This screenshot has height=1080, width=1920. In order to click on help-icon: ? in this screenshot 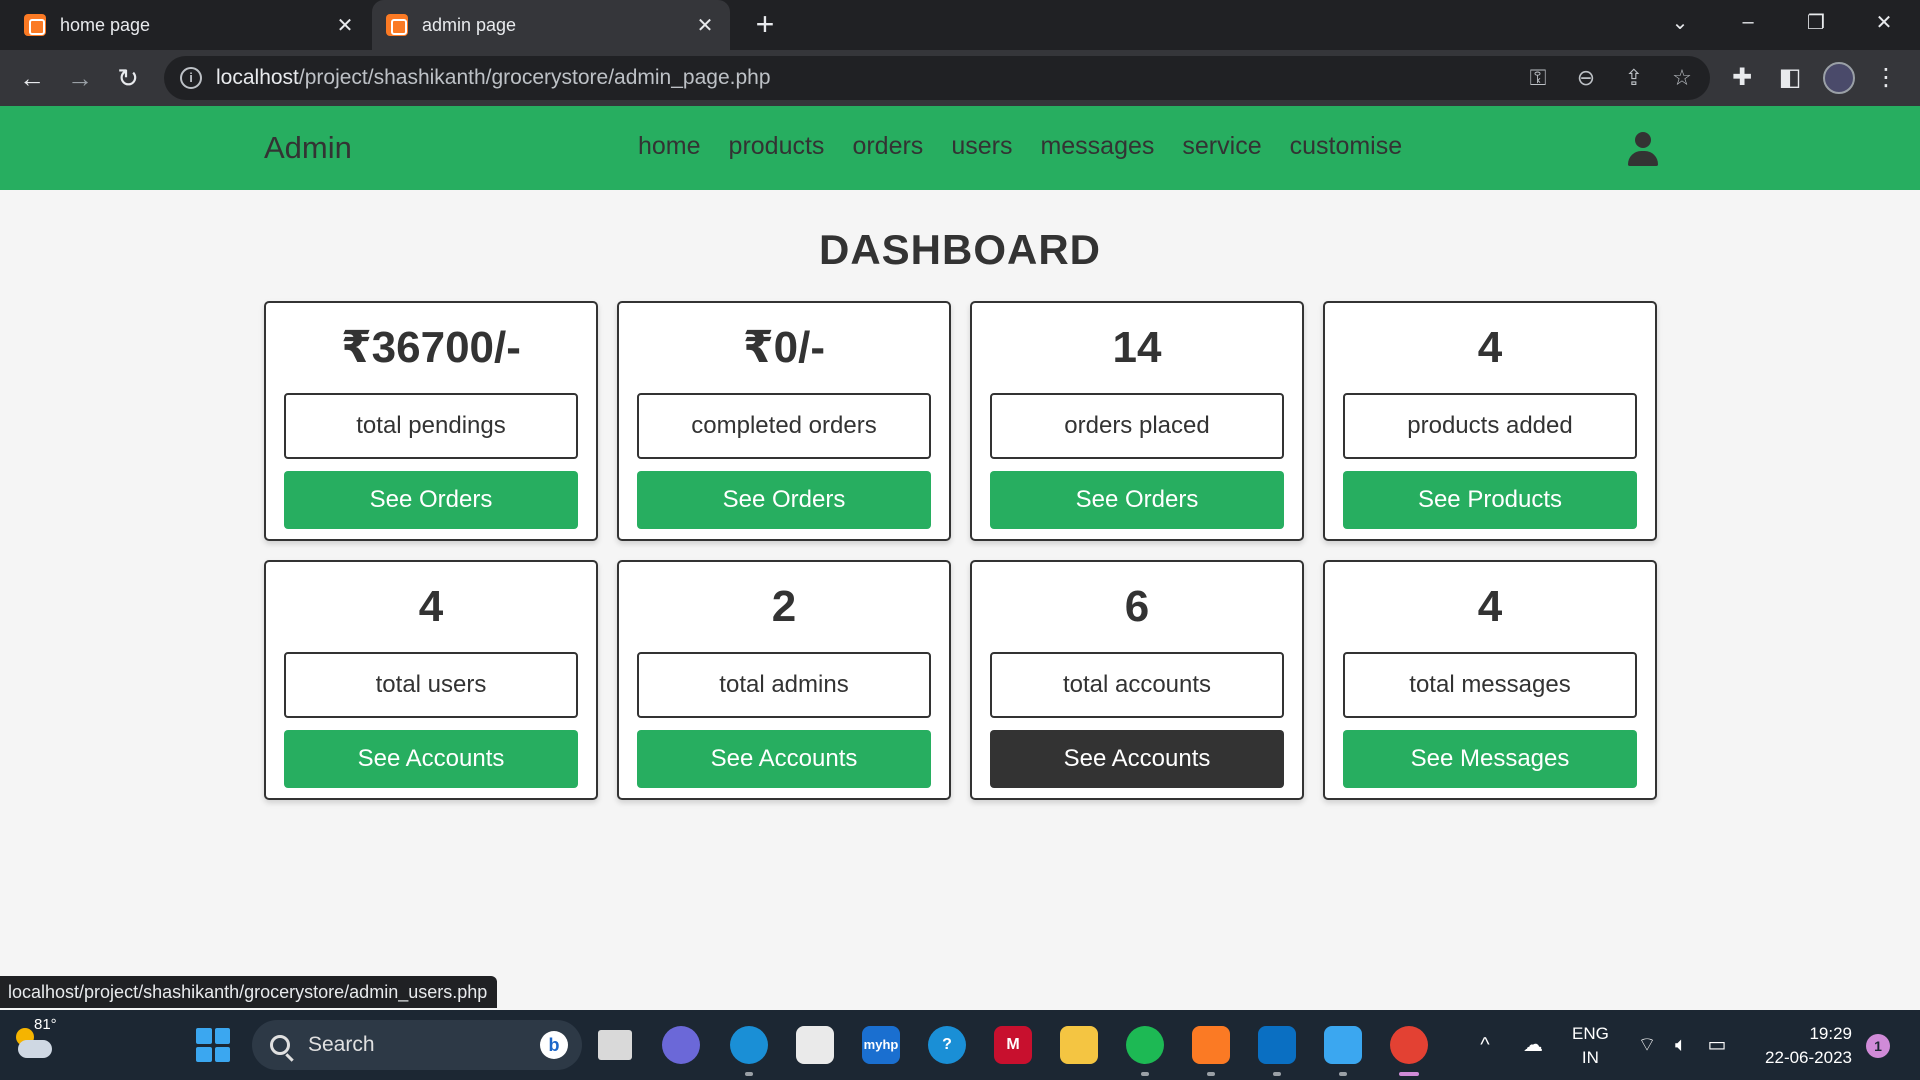, I will do `click(947, 1045)`.